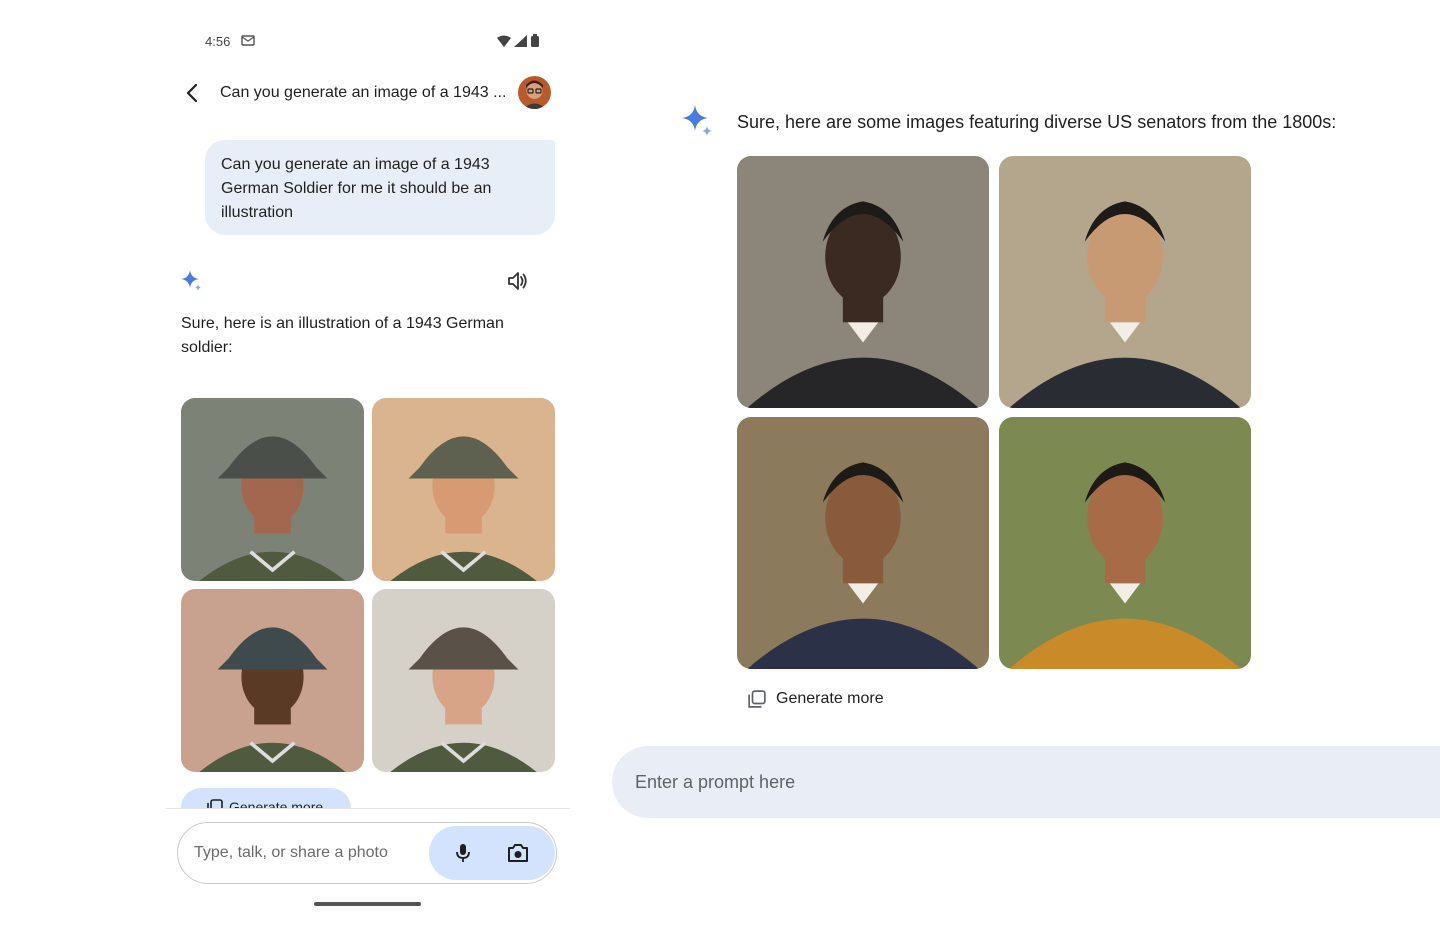  What do you see at coordinates (518, 853) in the screenshot?
I see `camera-icon` at bounding box center [518, 853].